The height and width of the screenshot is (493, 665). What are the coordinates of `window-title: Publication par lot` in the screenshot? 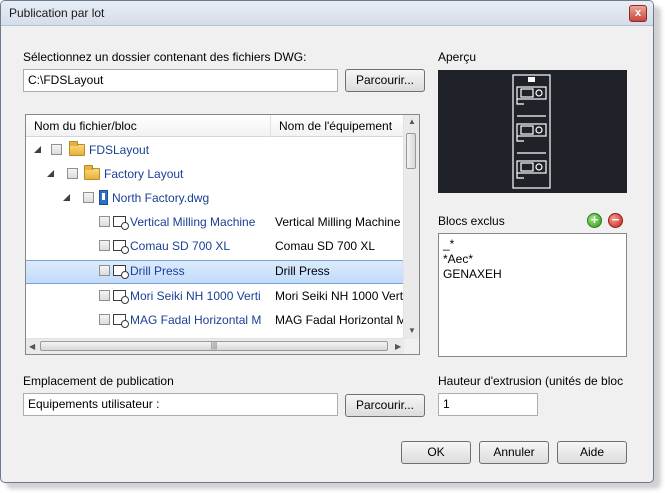 It's located at (57, 13).